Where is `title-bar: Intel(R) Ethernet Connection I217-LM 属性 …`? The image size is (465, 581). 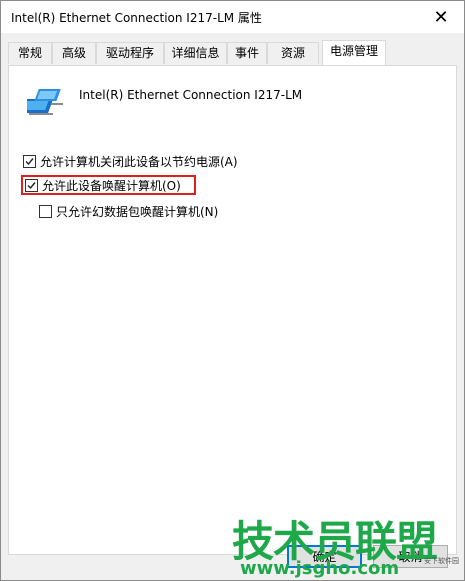 title-bar: Intel(R) Ethernet Connection I217-LM 属性 … is located at coordinates (232, 17).